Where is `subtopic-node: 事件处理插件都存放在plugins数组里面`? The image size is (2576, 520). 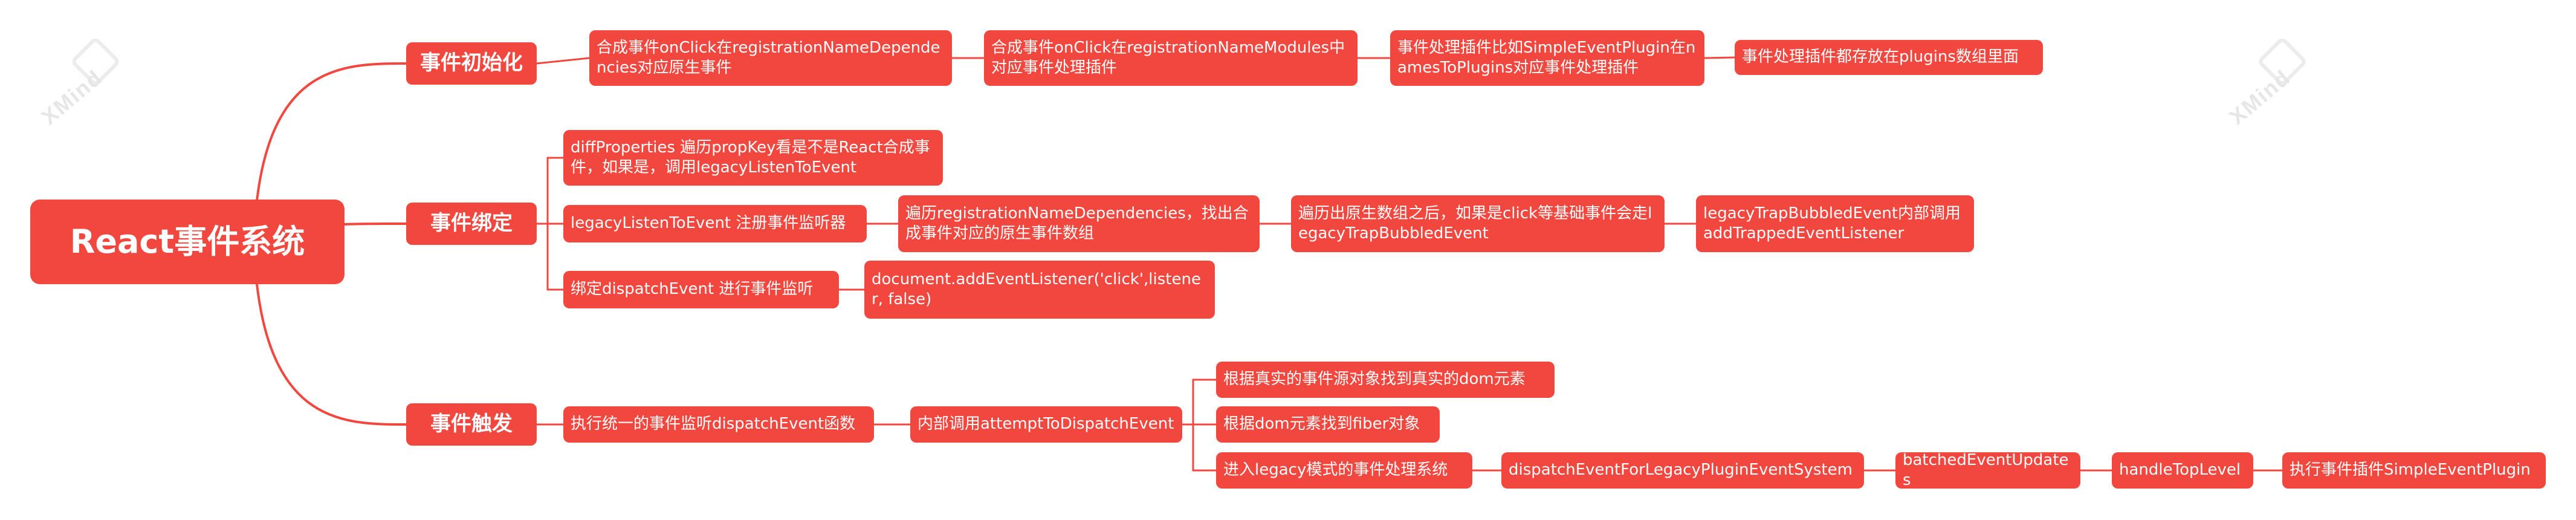 subtopic-node: 事件处理插件都存放在plugins数组里面 is located at coordinates (1889, 57).